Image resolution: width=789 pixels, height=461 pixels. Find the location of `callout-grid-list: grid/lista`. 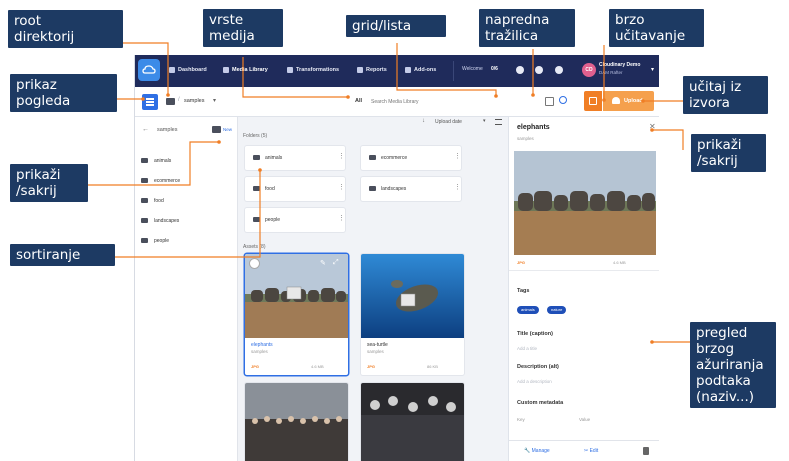

callout-grid-list: grid/lista is located at coordinates (396, 26).